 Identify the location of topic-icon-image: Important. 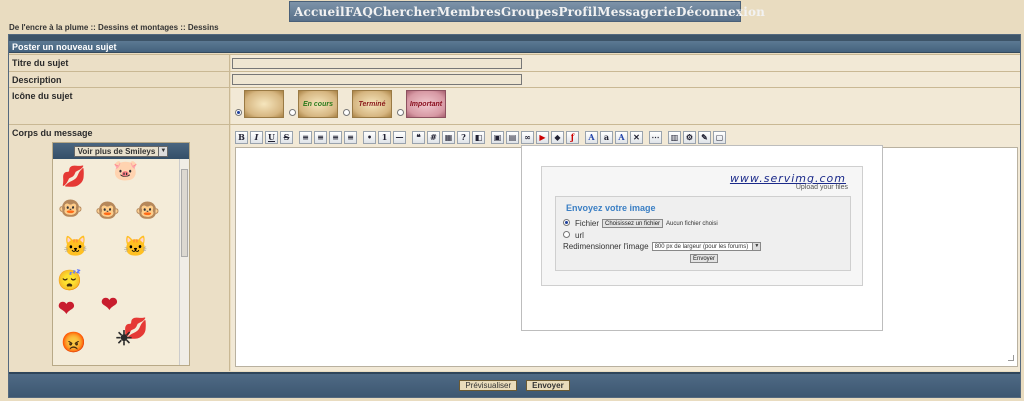
(426, 104).